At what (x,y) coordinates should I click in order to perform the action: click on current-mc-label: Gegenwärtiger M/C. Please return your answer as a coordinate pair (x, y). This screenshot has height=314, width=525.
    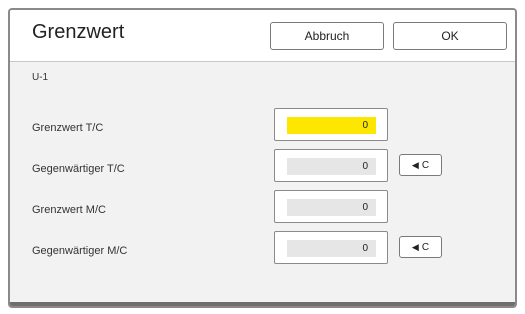
    Looking at the image, I should click on (80, 251).